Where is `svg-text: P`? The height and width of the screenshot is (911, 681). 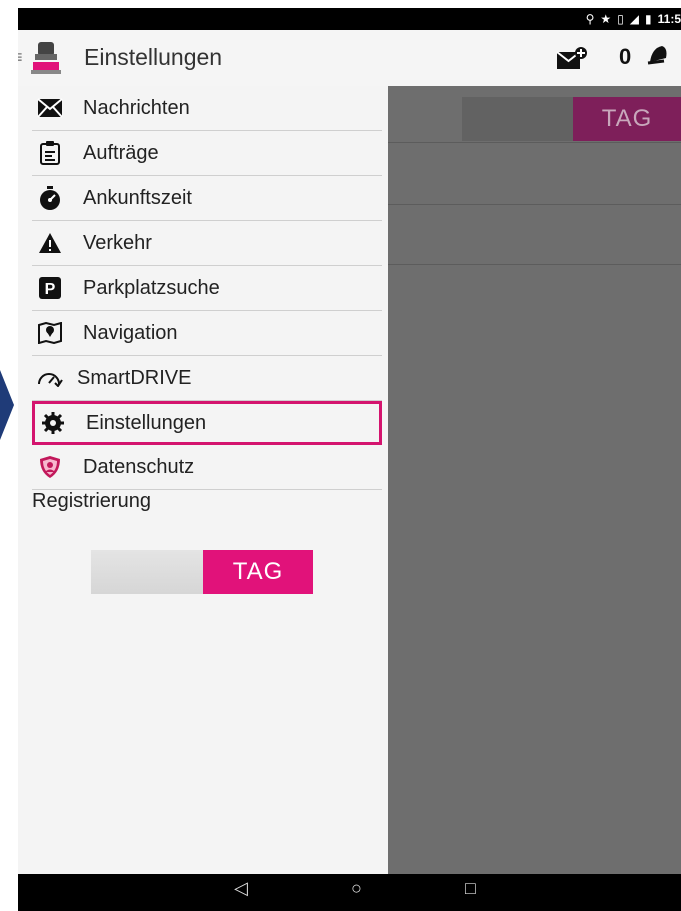
svg-text: P is located at coordinates (50, 289).